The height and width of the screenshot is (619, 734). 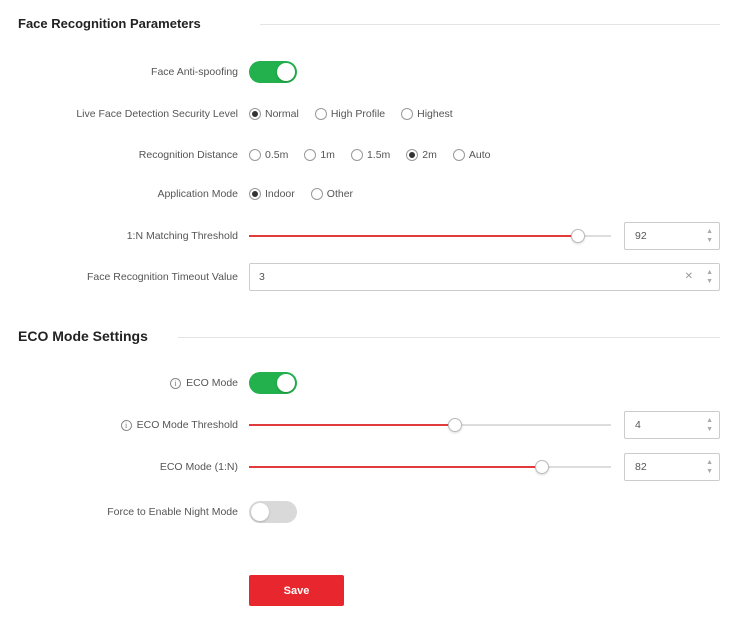 I want to click on interval-value-row: Face Recognition Timeout Value ✕ ▲▼, so click(x=367, y=277).